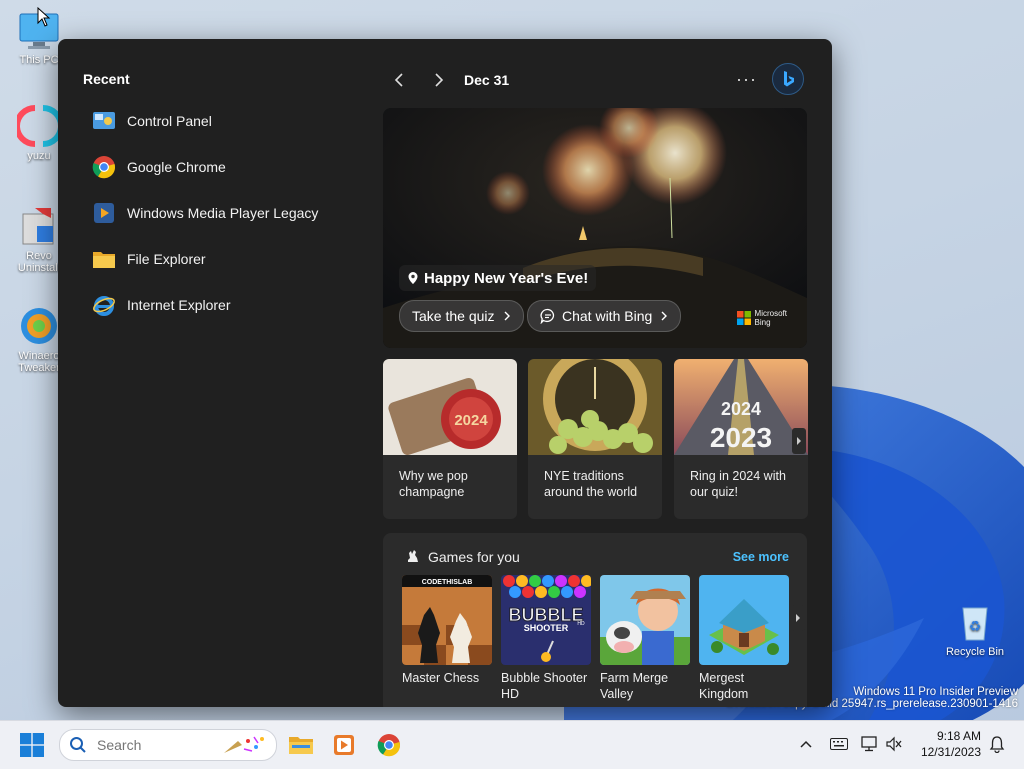 The height and width of the screenshot is (769, 1024). I want to click on taskbar-file-explorer, so click(301, 745).